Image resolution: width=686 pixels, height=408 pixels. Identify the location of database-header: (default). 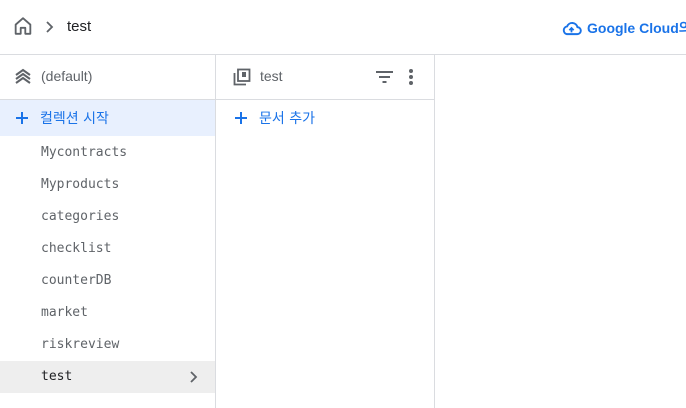
(107, 77).